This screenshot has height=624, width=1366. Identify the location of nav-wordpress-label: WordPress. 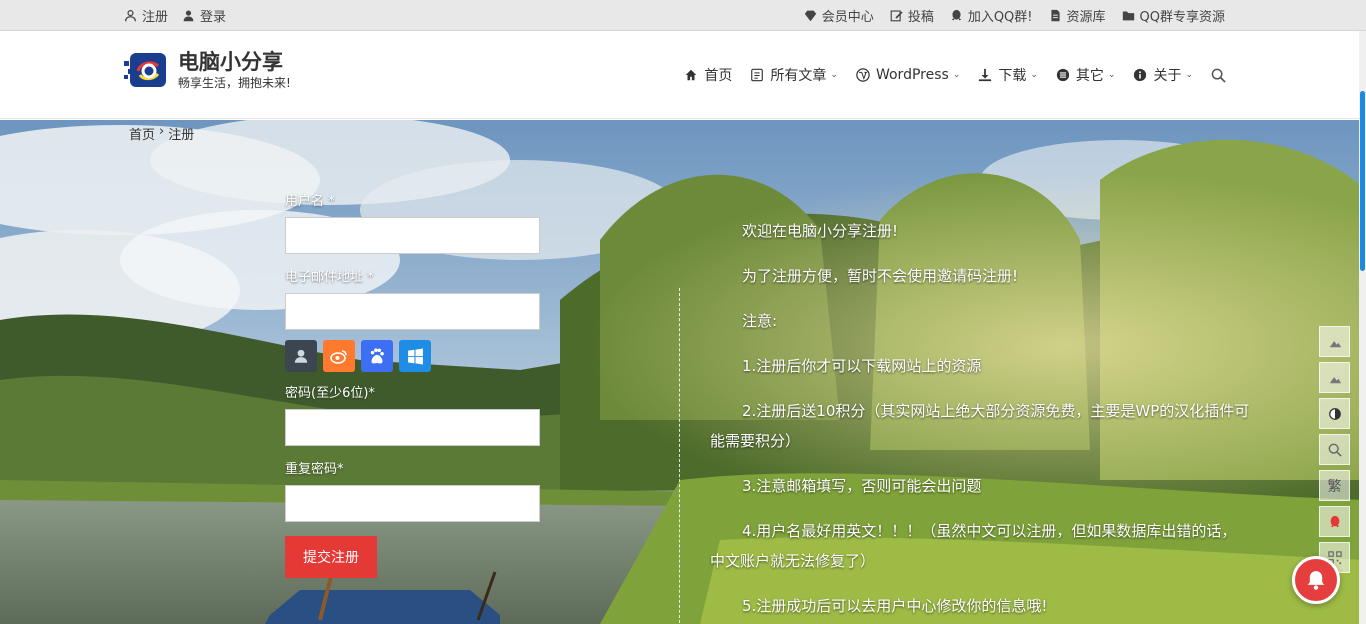
(912, 75).